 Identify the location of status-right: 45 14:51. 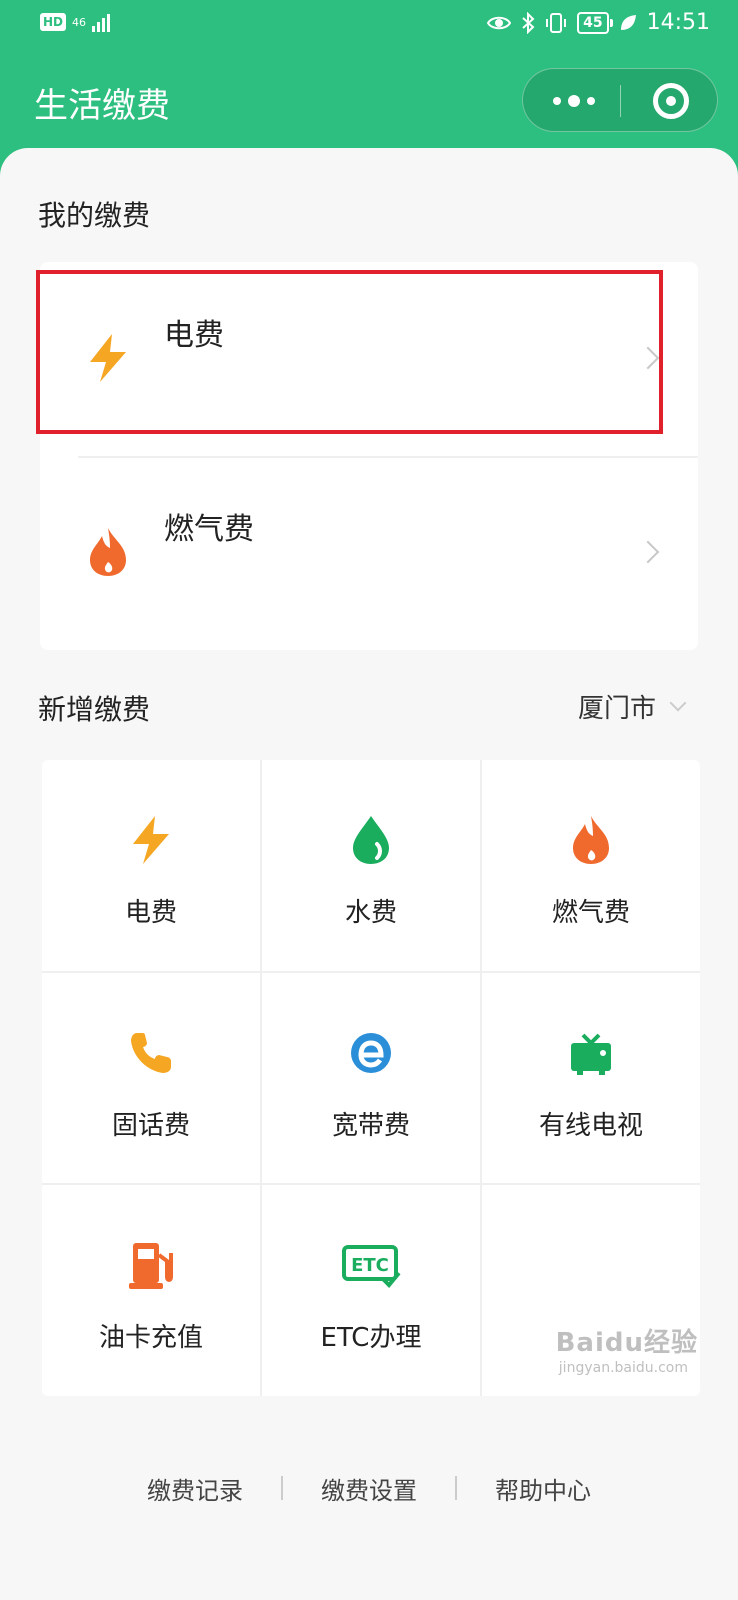
(598, 22).